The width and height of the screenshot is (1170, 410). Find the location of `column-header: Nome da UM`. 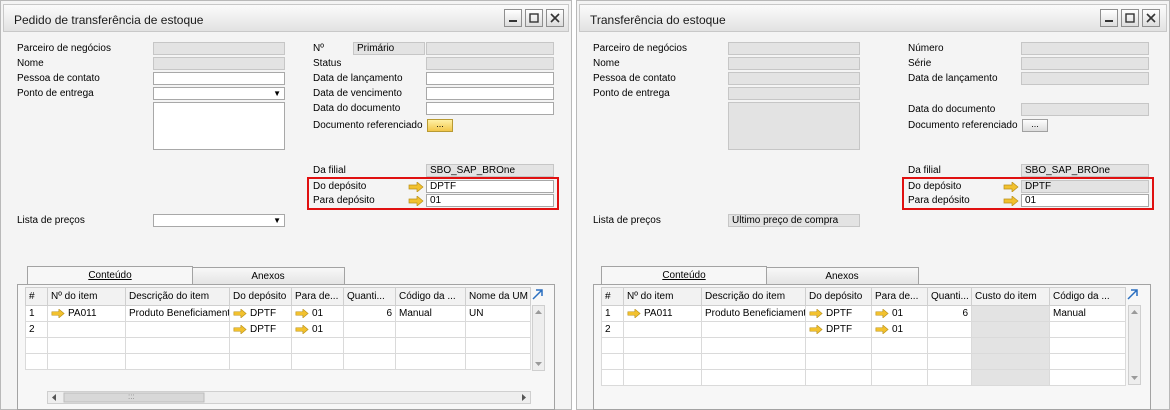

column-header: Nome da UM is located at coordinates (498, 296).